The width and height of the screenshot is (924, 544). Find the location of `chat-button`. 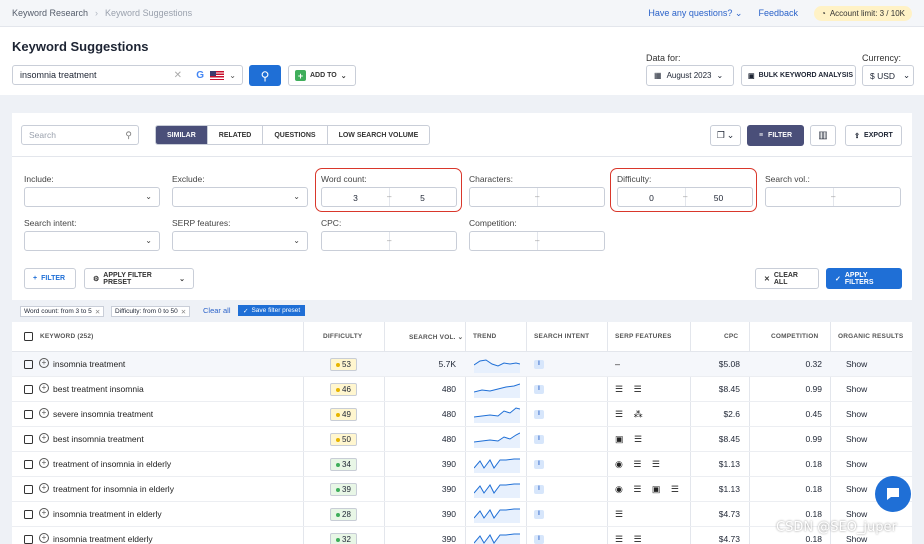

chat-button is located at coordinates (893, 494).